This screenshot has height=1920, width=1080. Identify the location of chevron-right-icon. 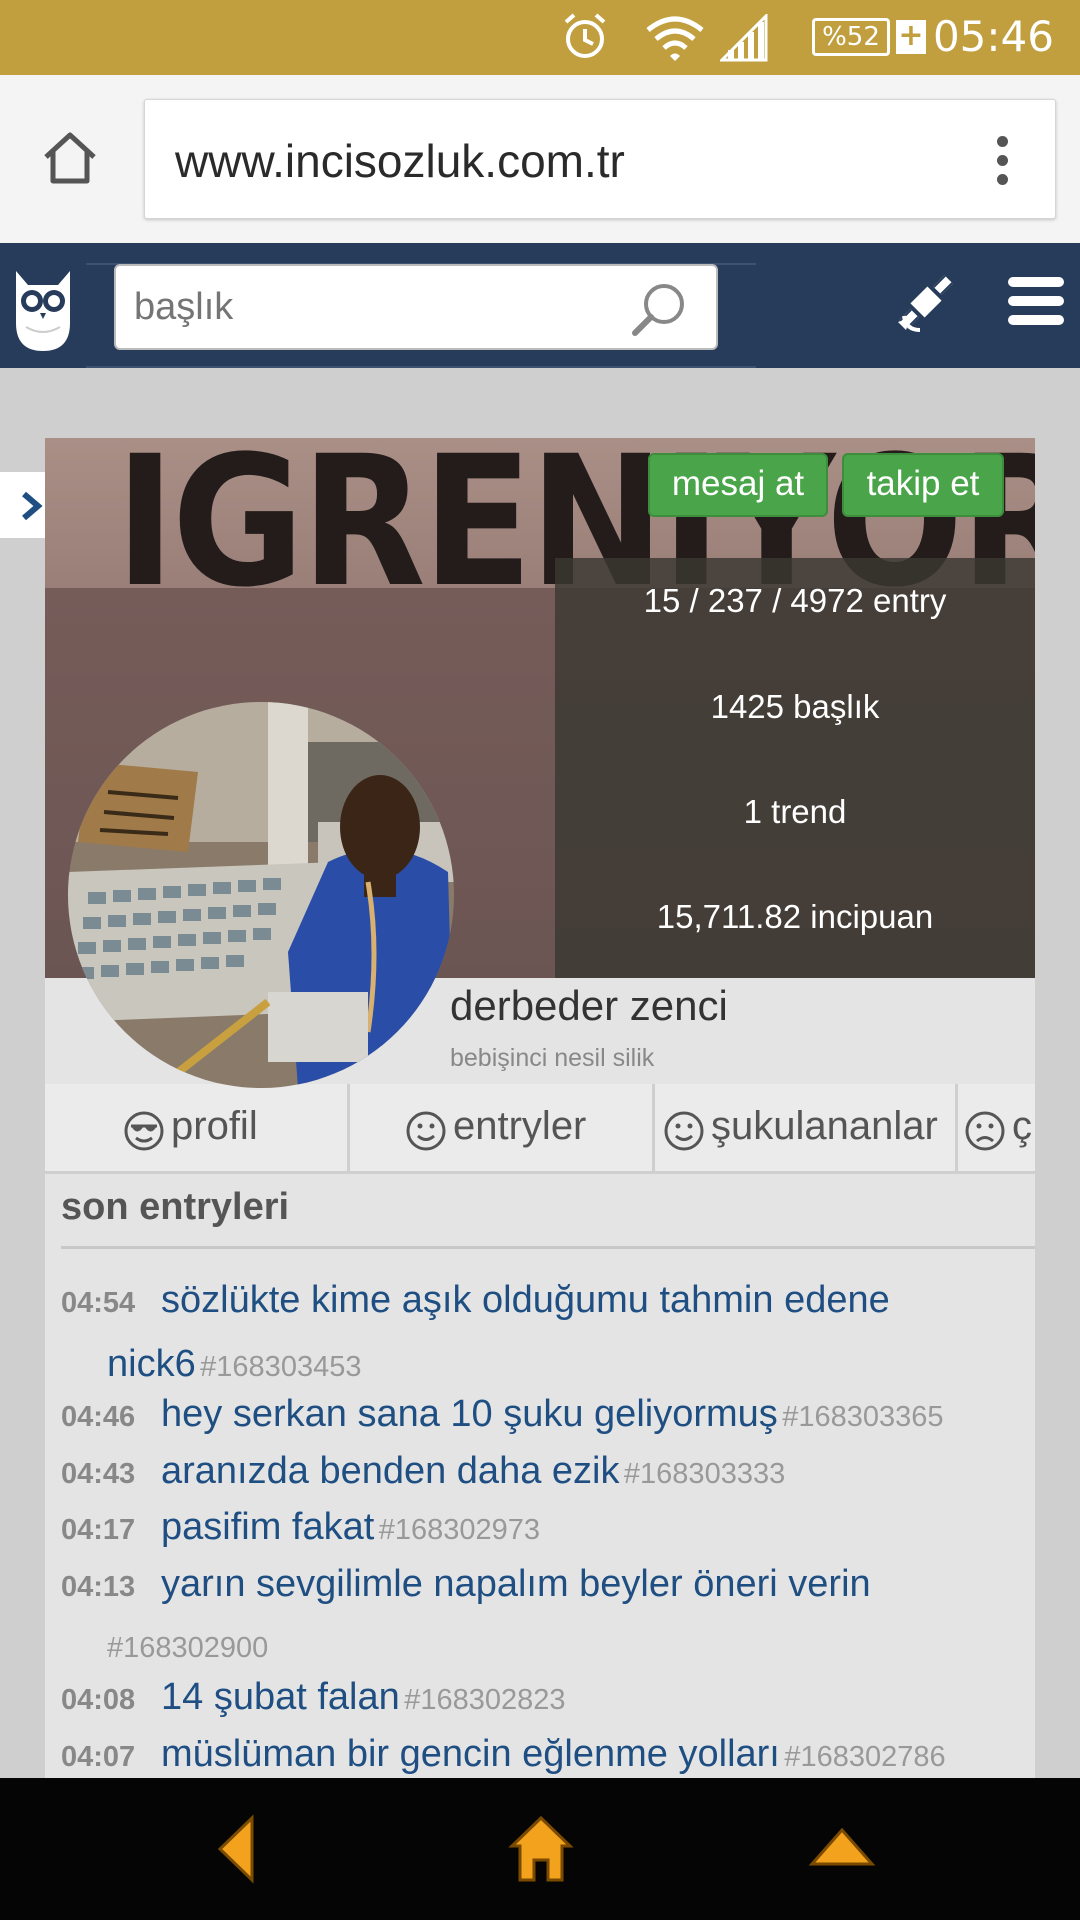
(32, 506).